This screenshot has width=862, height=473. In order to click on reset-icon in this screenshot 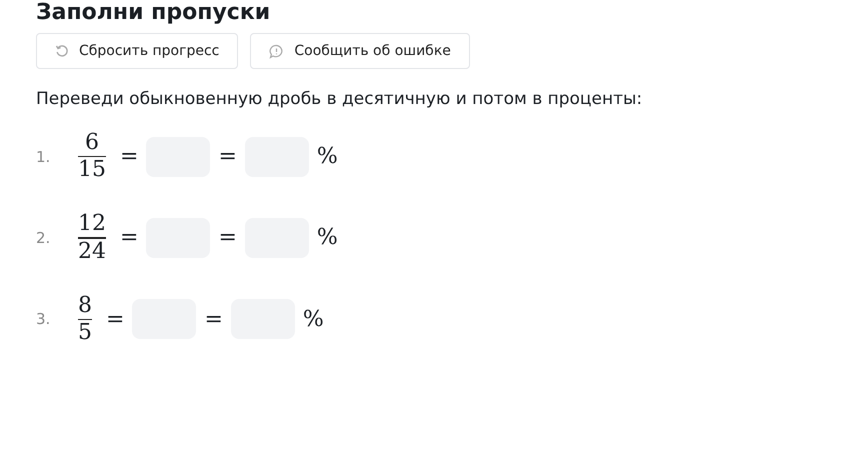, I will do `click(62, 51)`.